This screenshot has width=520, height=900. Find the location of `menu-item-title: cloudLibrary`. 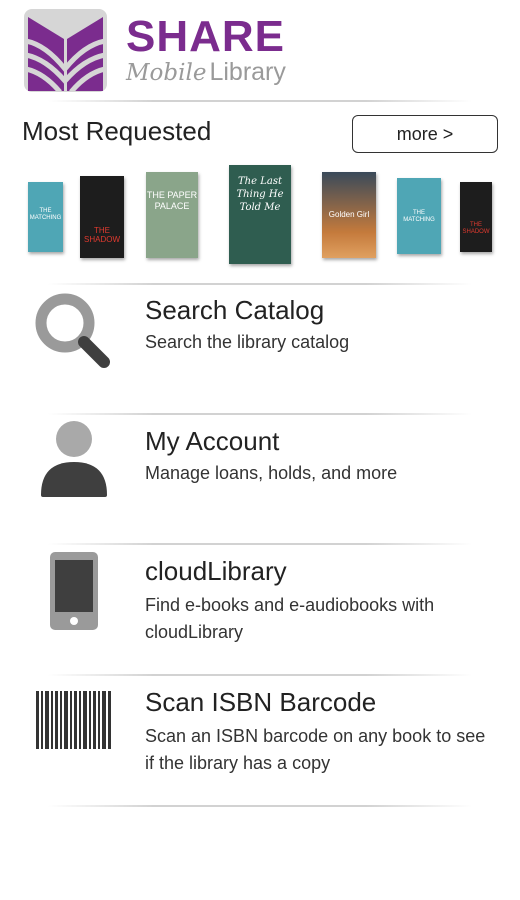

menu-item-title: cloudLibrary is located at coordinates (216, 571).